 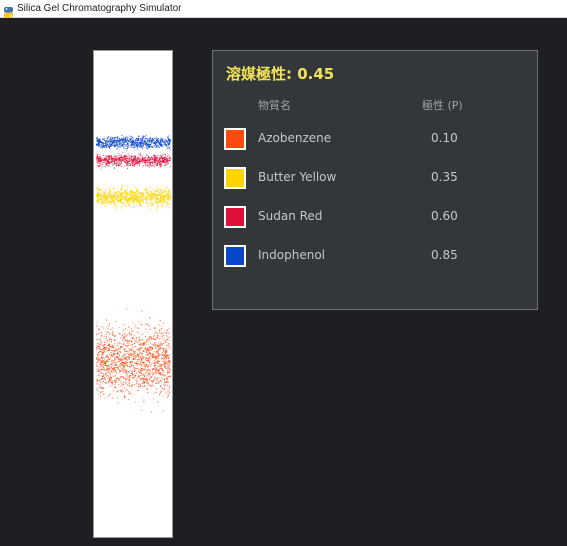 I want to click on band-azobenzene, so click(x=133, y=360).